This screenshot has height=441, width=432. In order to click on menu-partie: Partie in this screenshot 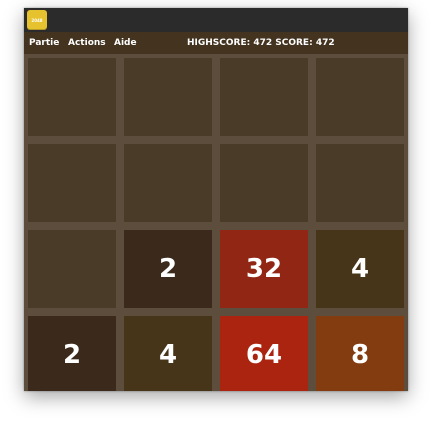, I will do `click(44, 43)`.